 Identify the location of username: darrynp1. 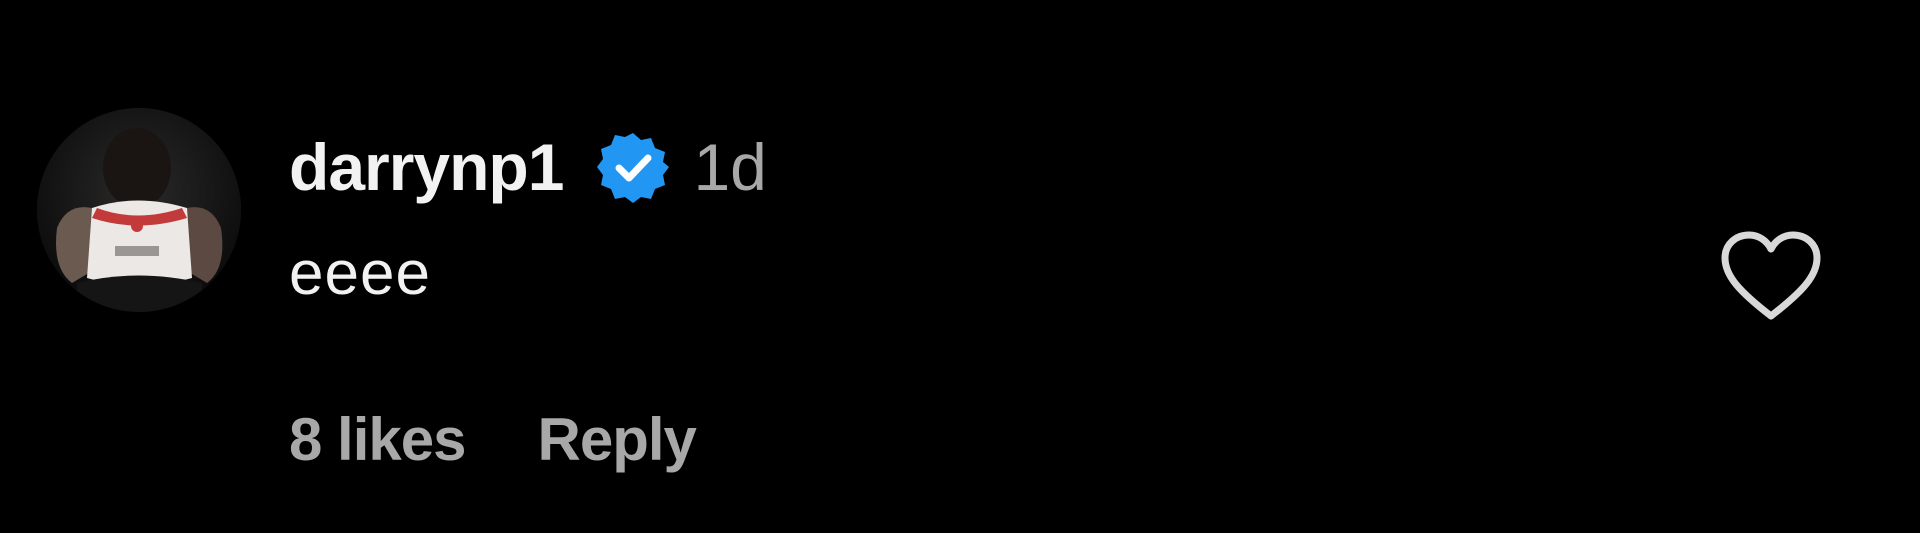
(426, 167).